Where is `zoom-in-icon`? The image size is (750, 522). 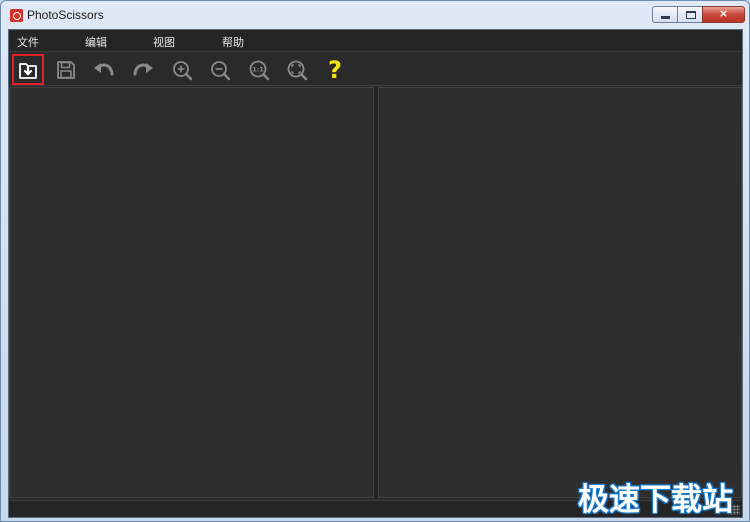
zoom-in-icon is located at coordinates (183, 71).